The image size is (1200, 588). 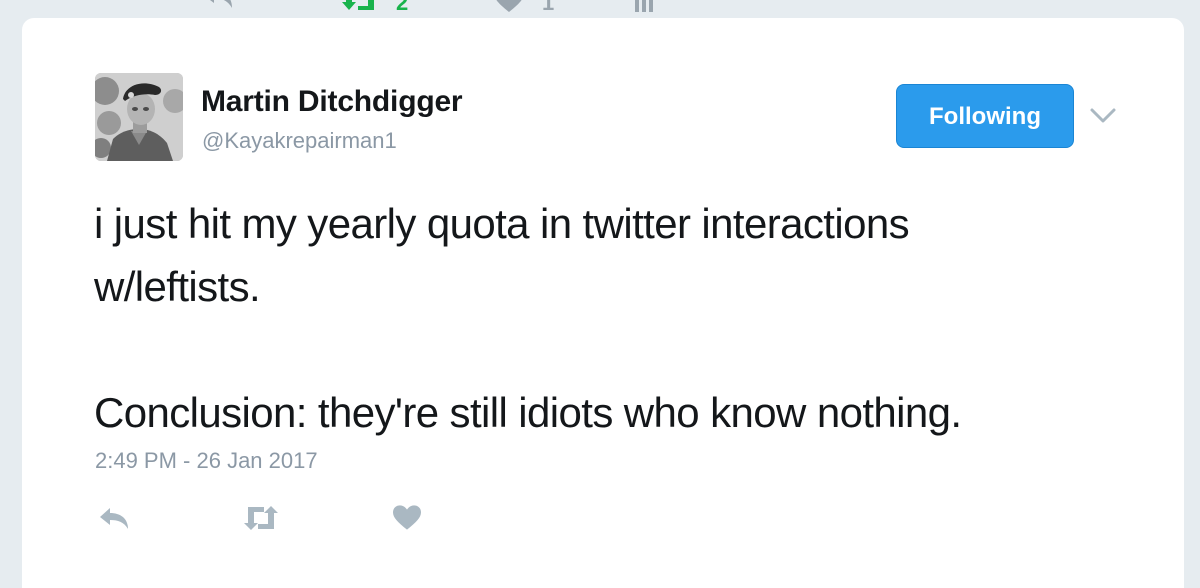 I want to click on previous-tweet-action-bar: 2 1, so click(x=600, y=9).